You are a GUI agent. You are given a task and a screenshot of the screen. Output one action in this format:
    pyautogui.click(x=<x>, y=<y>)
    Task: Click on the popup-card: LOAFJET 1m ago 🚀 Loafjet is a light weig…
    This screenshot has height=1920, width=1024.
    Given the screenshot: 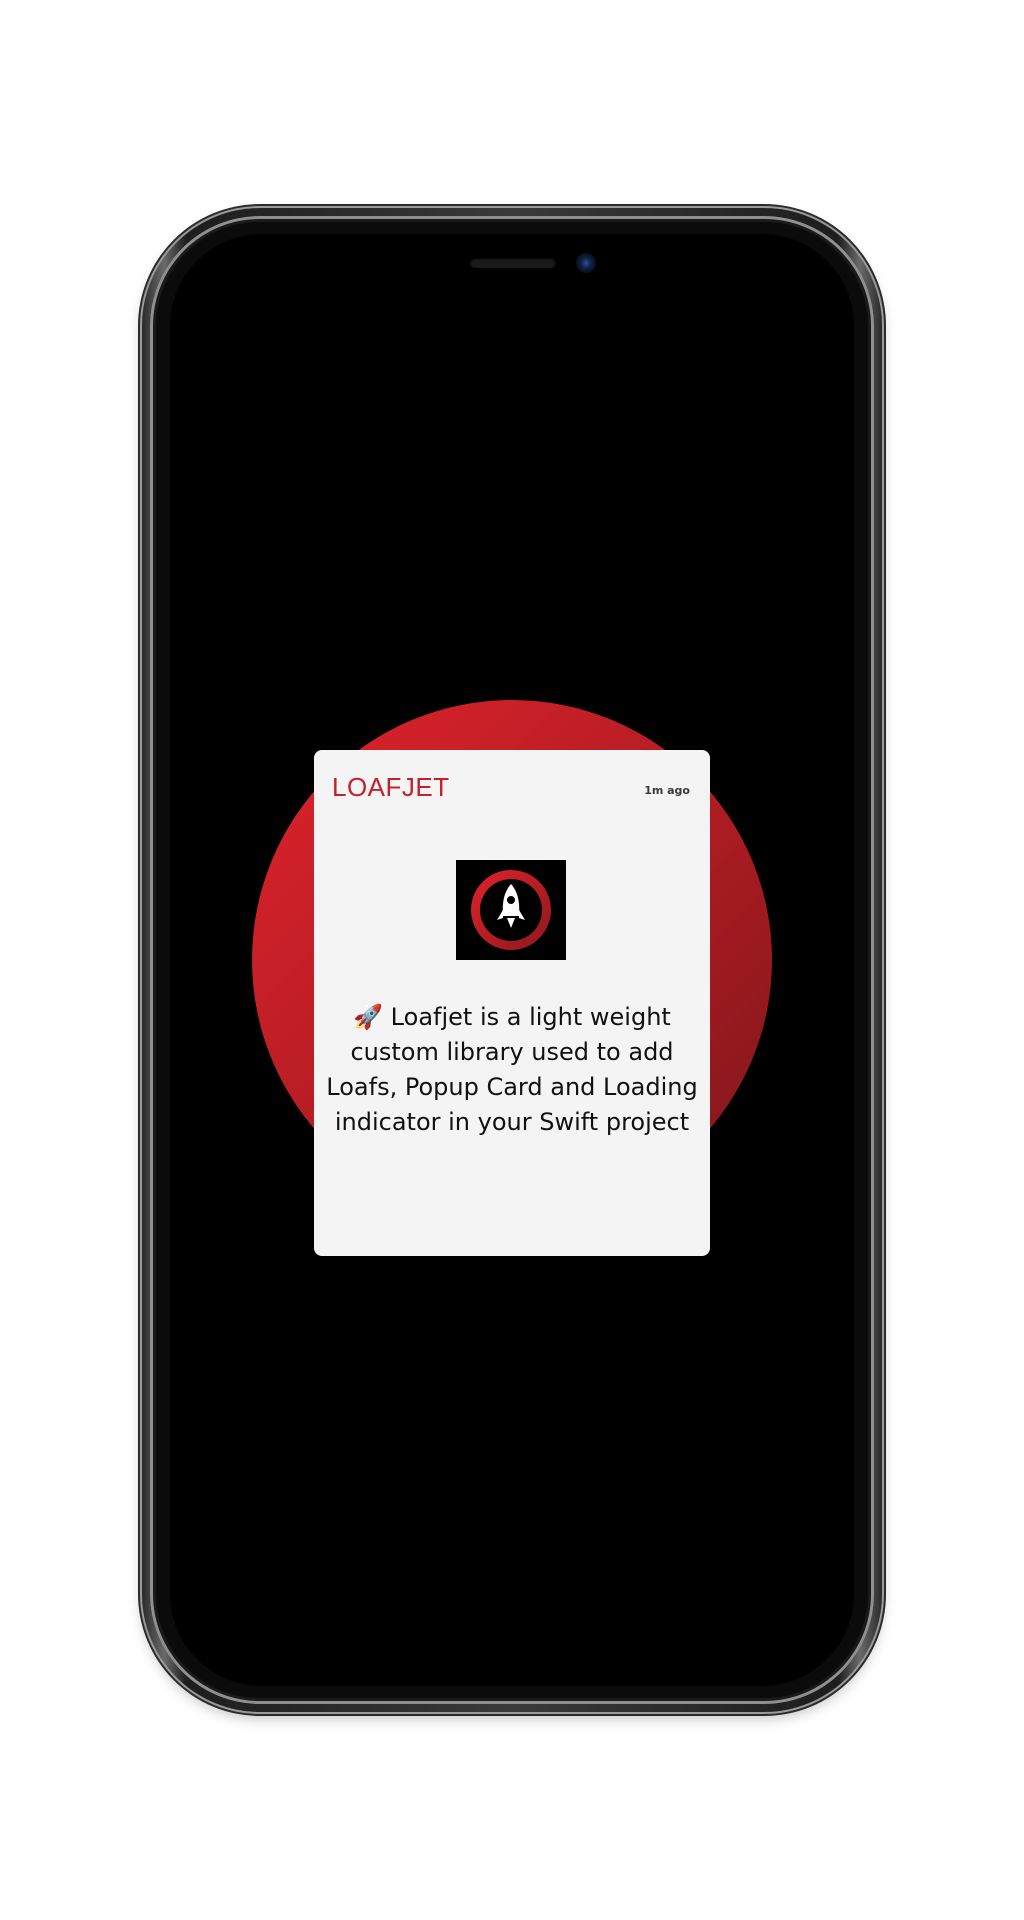 What is the action you would take?
    pyautogui.click(x=512, y=1003)
    